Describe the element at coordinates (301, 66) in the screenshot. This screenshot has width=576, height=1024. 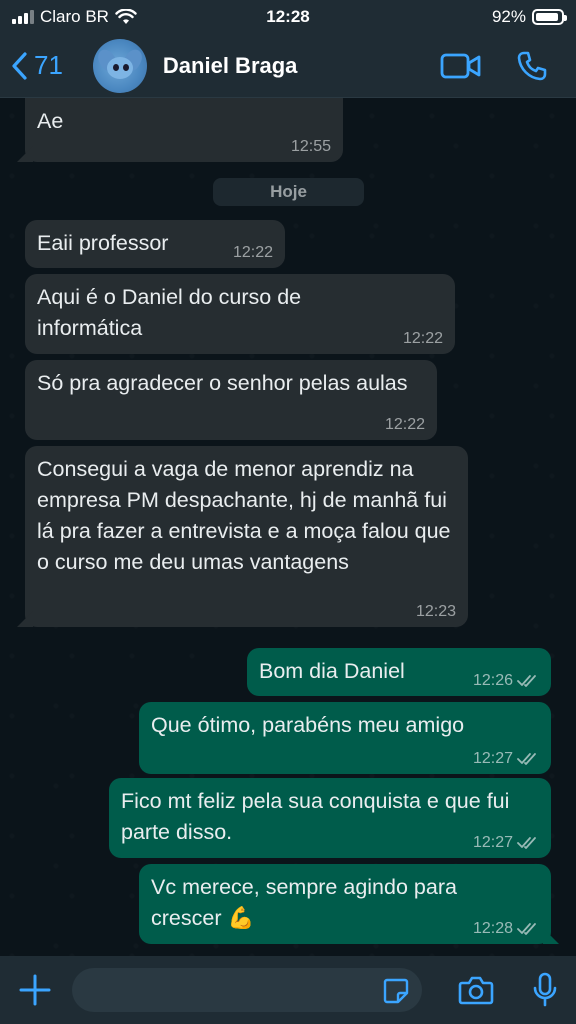
I see `contact-name: Daniel Braga` at that location.